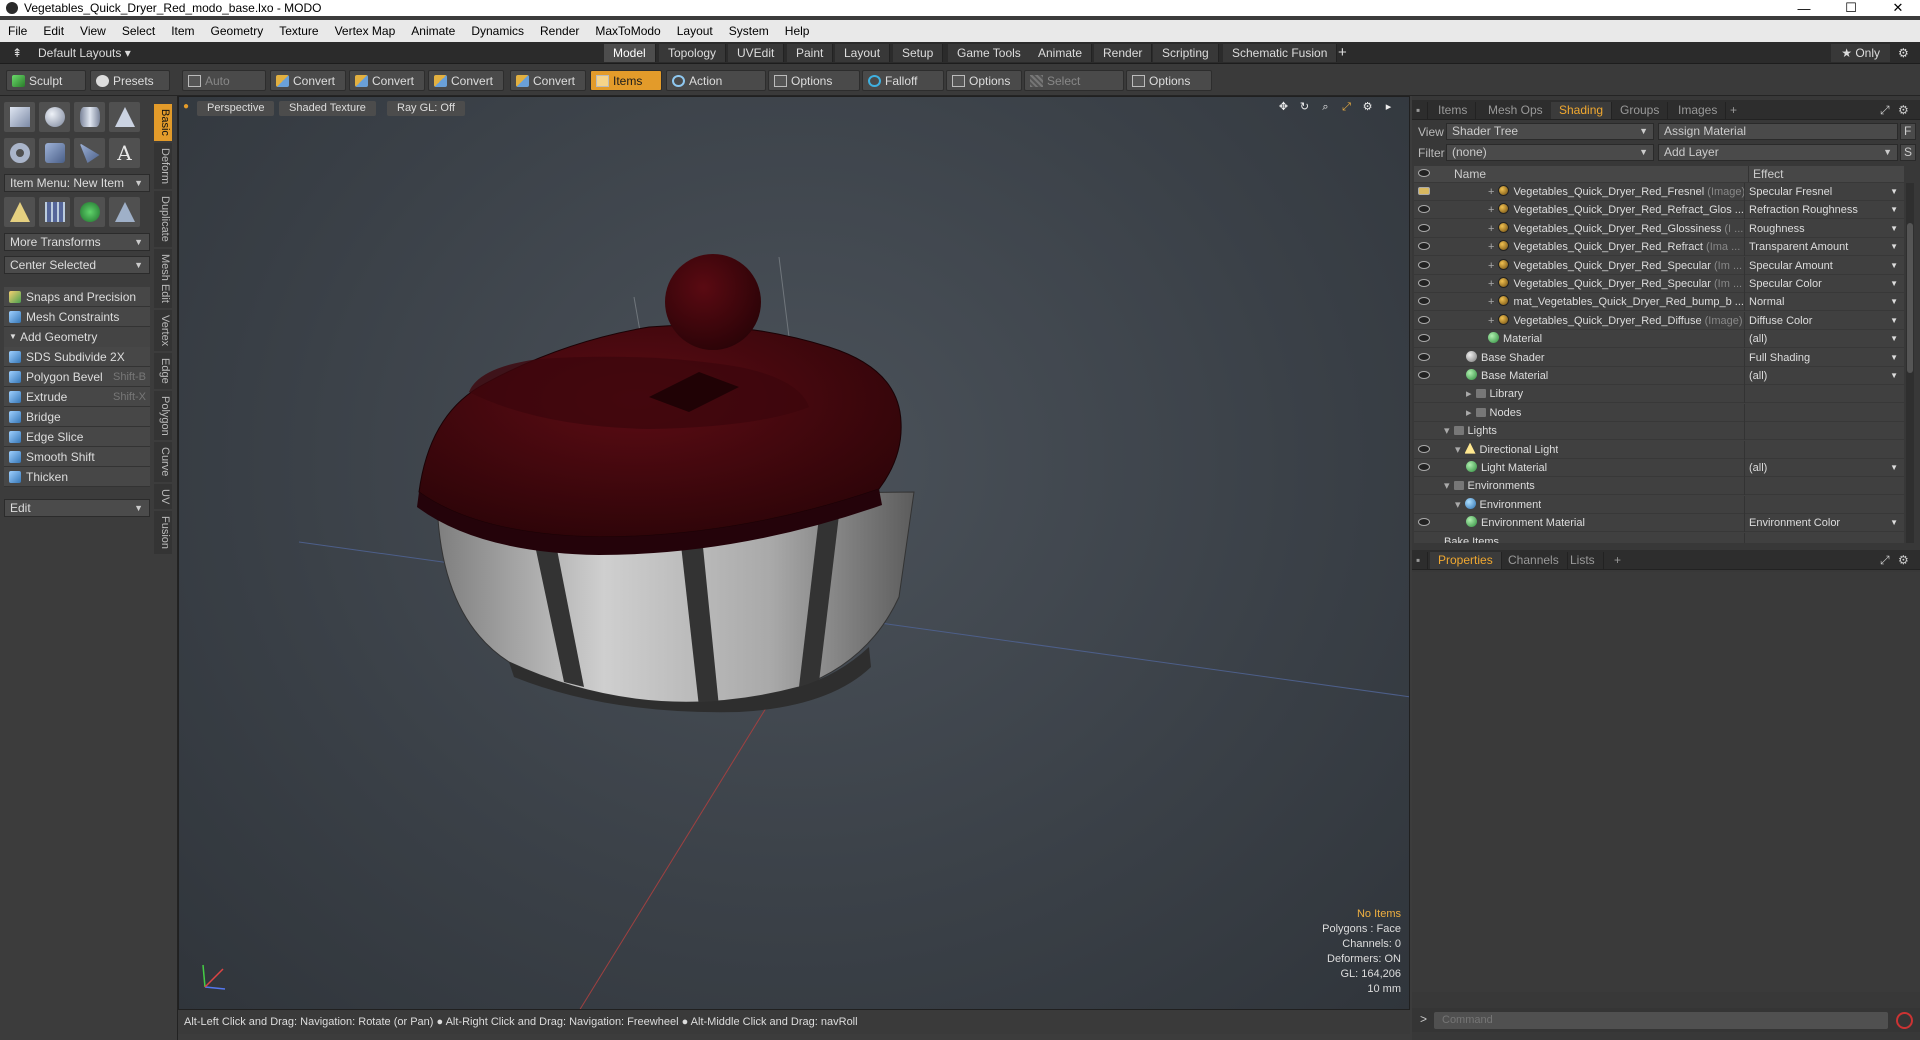 Image resolution: width=1920 pixels, height=1040 pixels. I want to click on menu-file: File, so click(17, 31).